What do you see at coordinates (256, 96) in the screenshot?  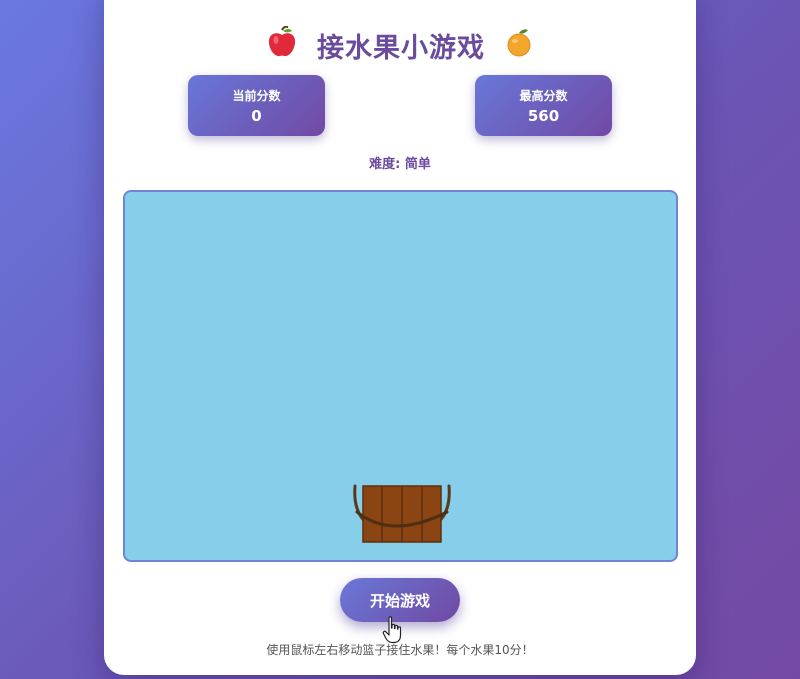 I see `current-score-label: 当前分数` at bounding box center [256, 96].